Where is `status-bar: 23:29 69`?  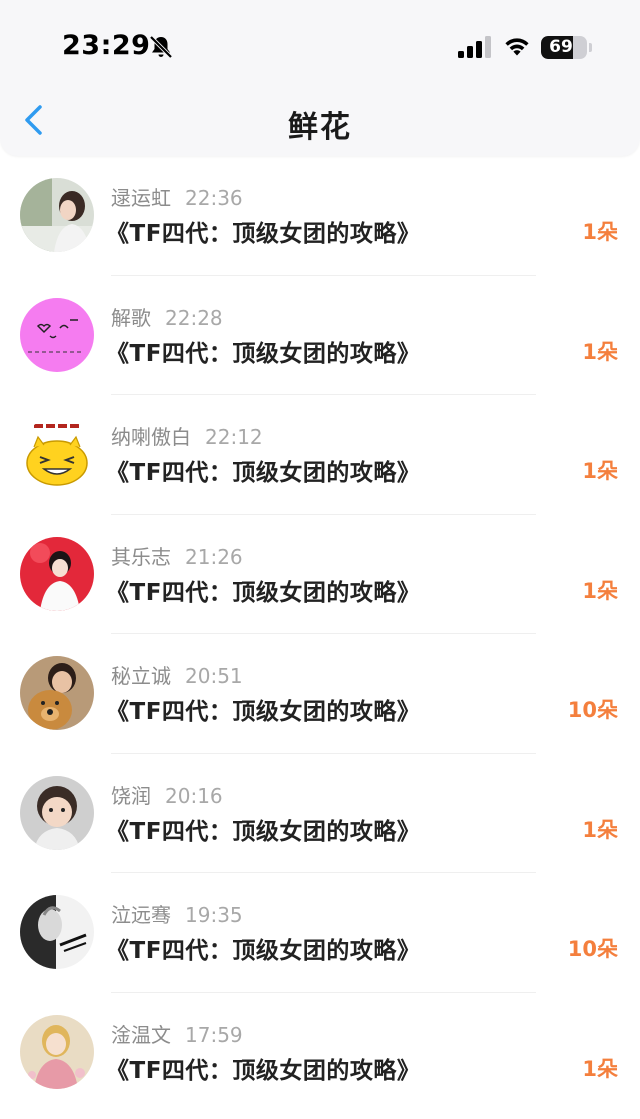 status-bar: 23:29 69 is located at coordinates (320, 48).